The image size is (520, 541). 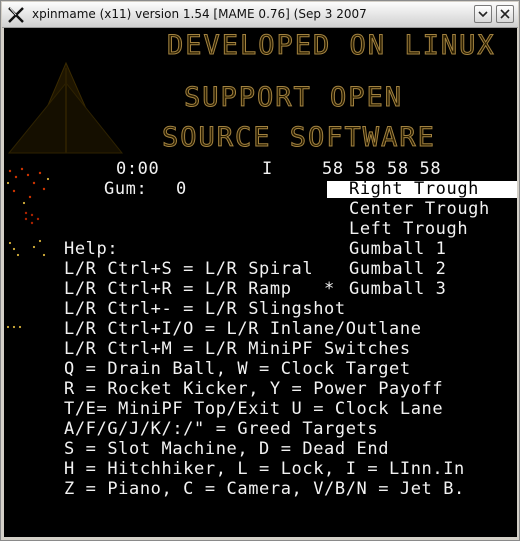 What do you see at coordinates (91, 249) in the screenshot?
I see `help-title: Help:` at bounding box center [91, 249].